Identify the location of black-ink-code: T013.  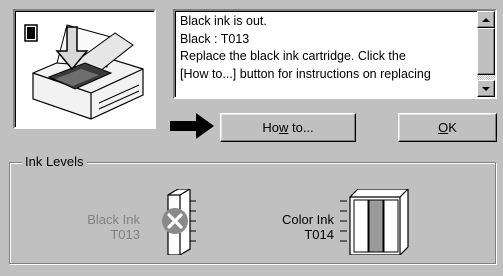
(125, 234).